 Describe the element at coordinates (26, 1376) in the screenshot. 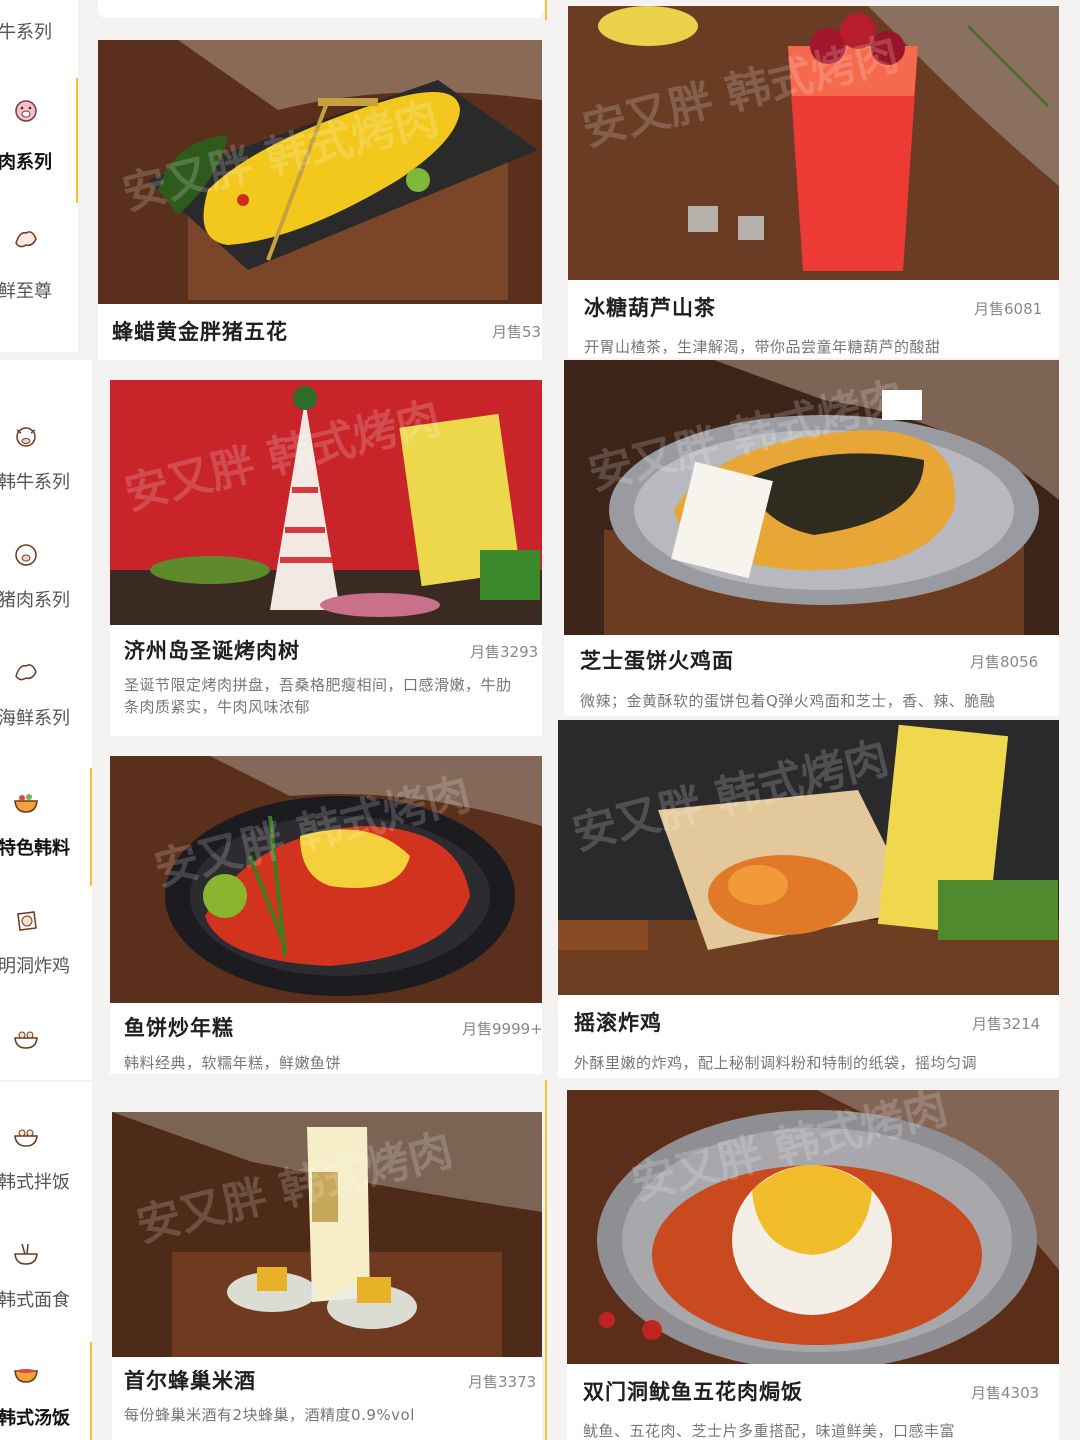

I see `soup-icon` at that location.